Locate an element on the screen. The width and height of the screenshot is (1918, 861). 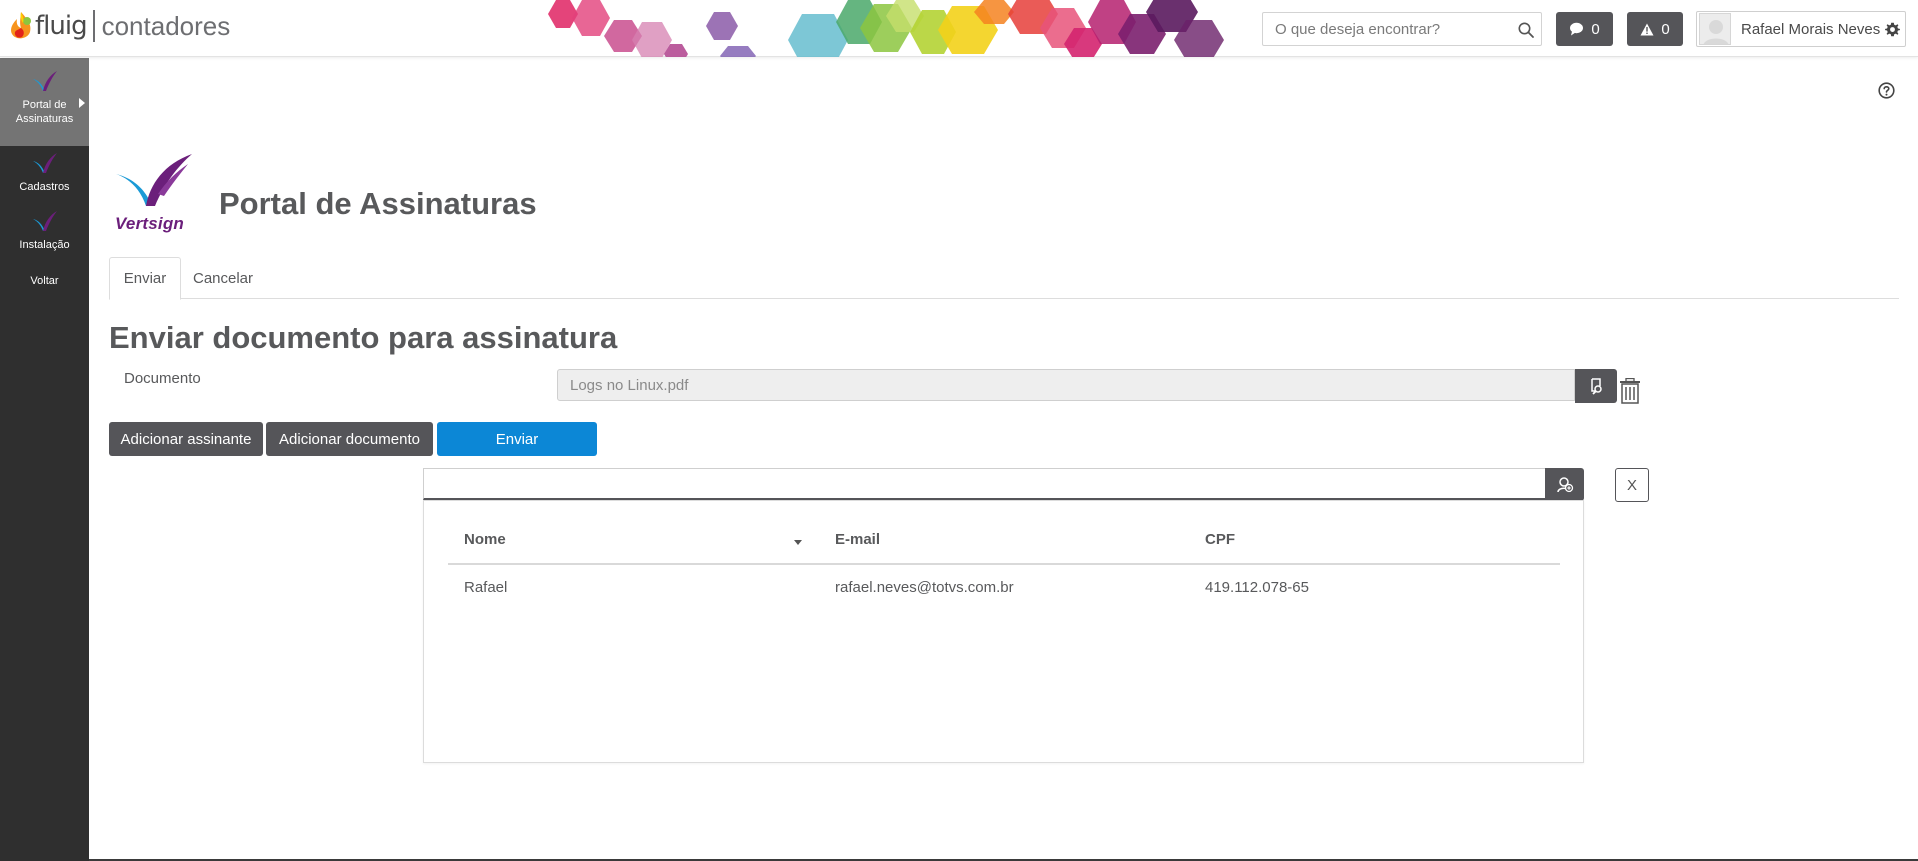
column-header-email: E-mail is located at coordinates (857, 539).